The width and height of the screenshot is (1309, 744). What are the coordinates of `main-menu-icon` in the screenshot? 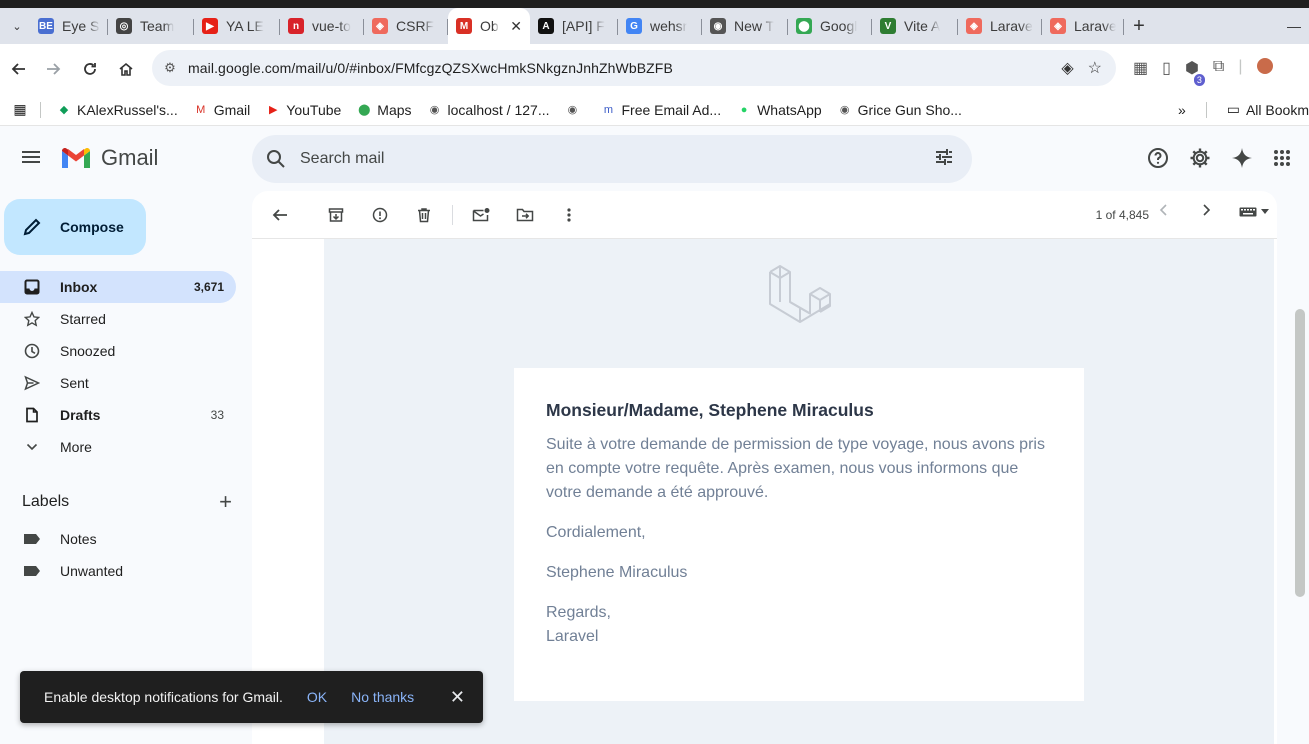 It's located at (31, 159).